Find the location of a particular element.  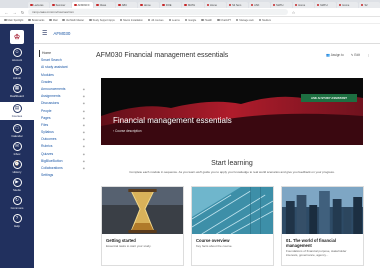

bookmark-item: Study Support Apps is located at coordinates (102, 20).